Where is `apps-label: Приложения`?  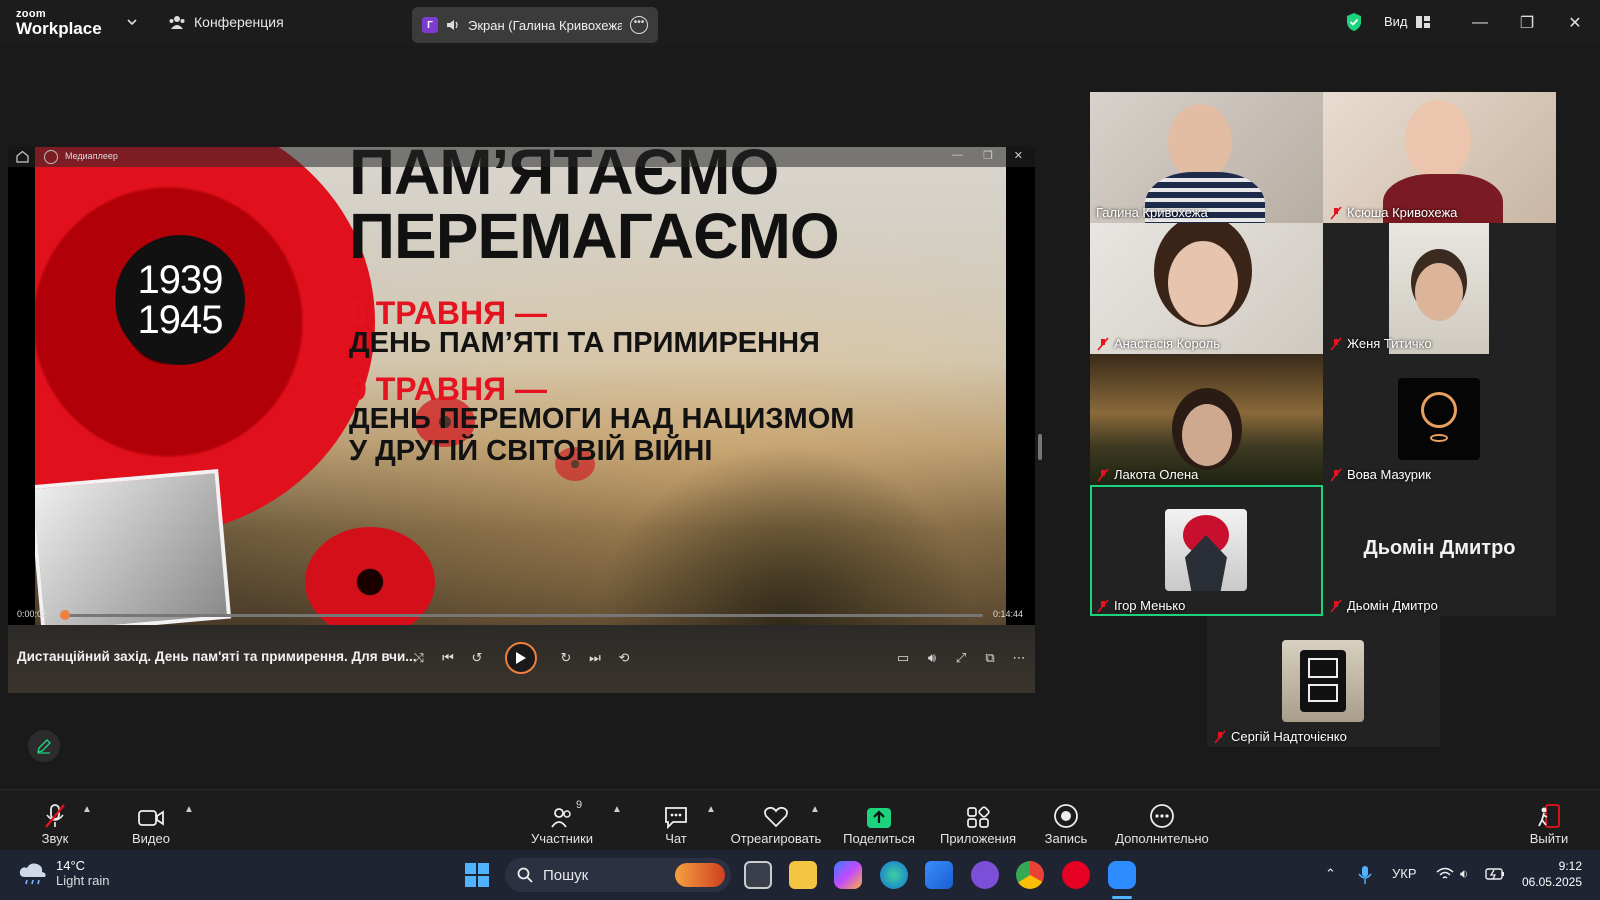 apps-label: Приложения is located at coordinates (978, 838).